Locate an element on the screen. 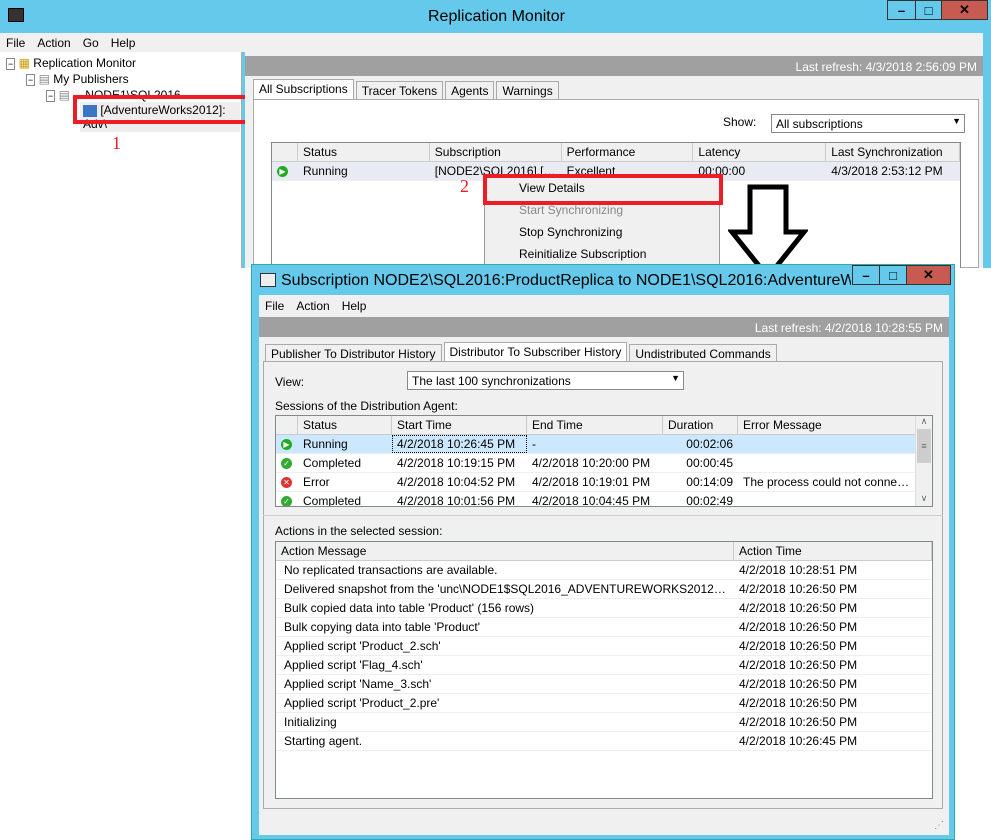 The height and width of the screenshot is (840, 991). session-row: ▶ Running 4/2/2018 10:26:45 PM -00:02:06 is located at coordinates (604, 444).